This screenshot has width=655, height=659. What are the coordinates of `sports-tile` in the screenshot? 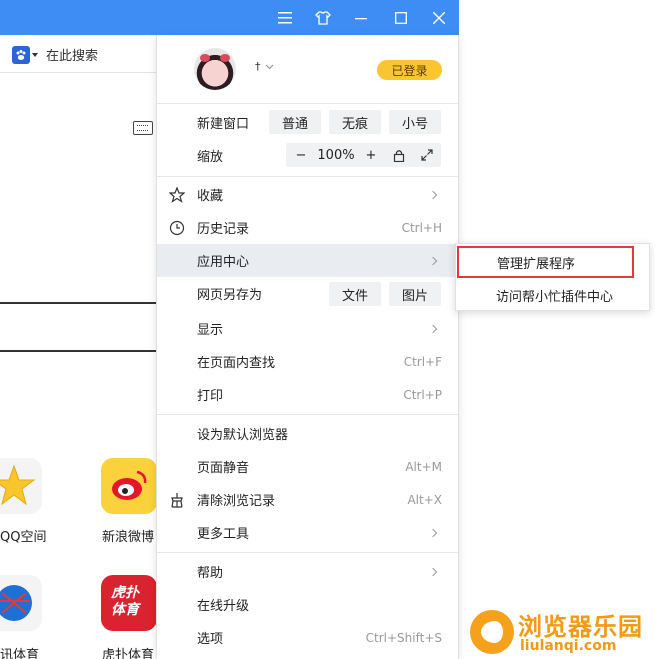 It's located at (21, 603).